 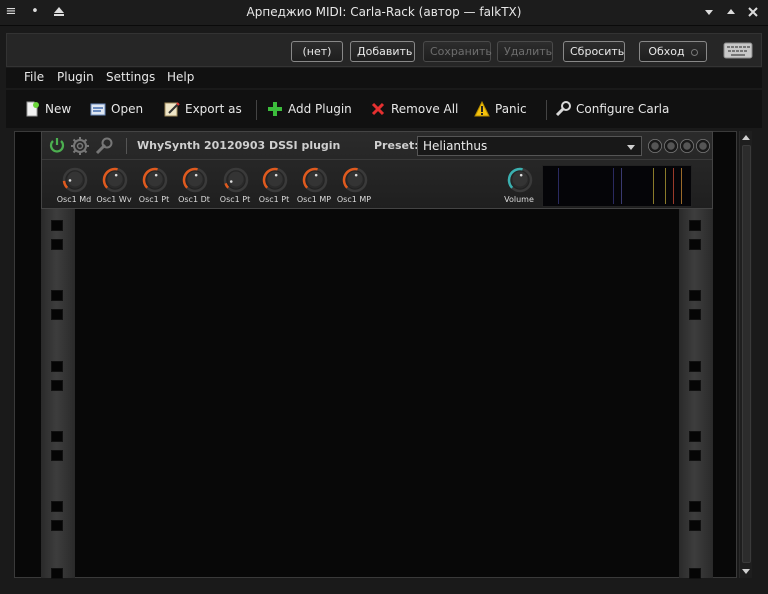 What do you see at coordinates (696, 393) in the screenshot?
I see `rack-rail-right` at bounding box center [696, 393].